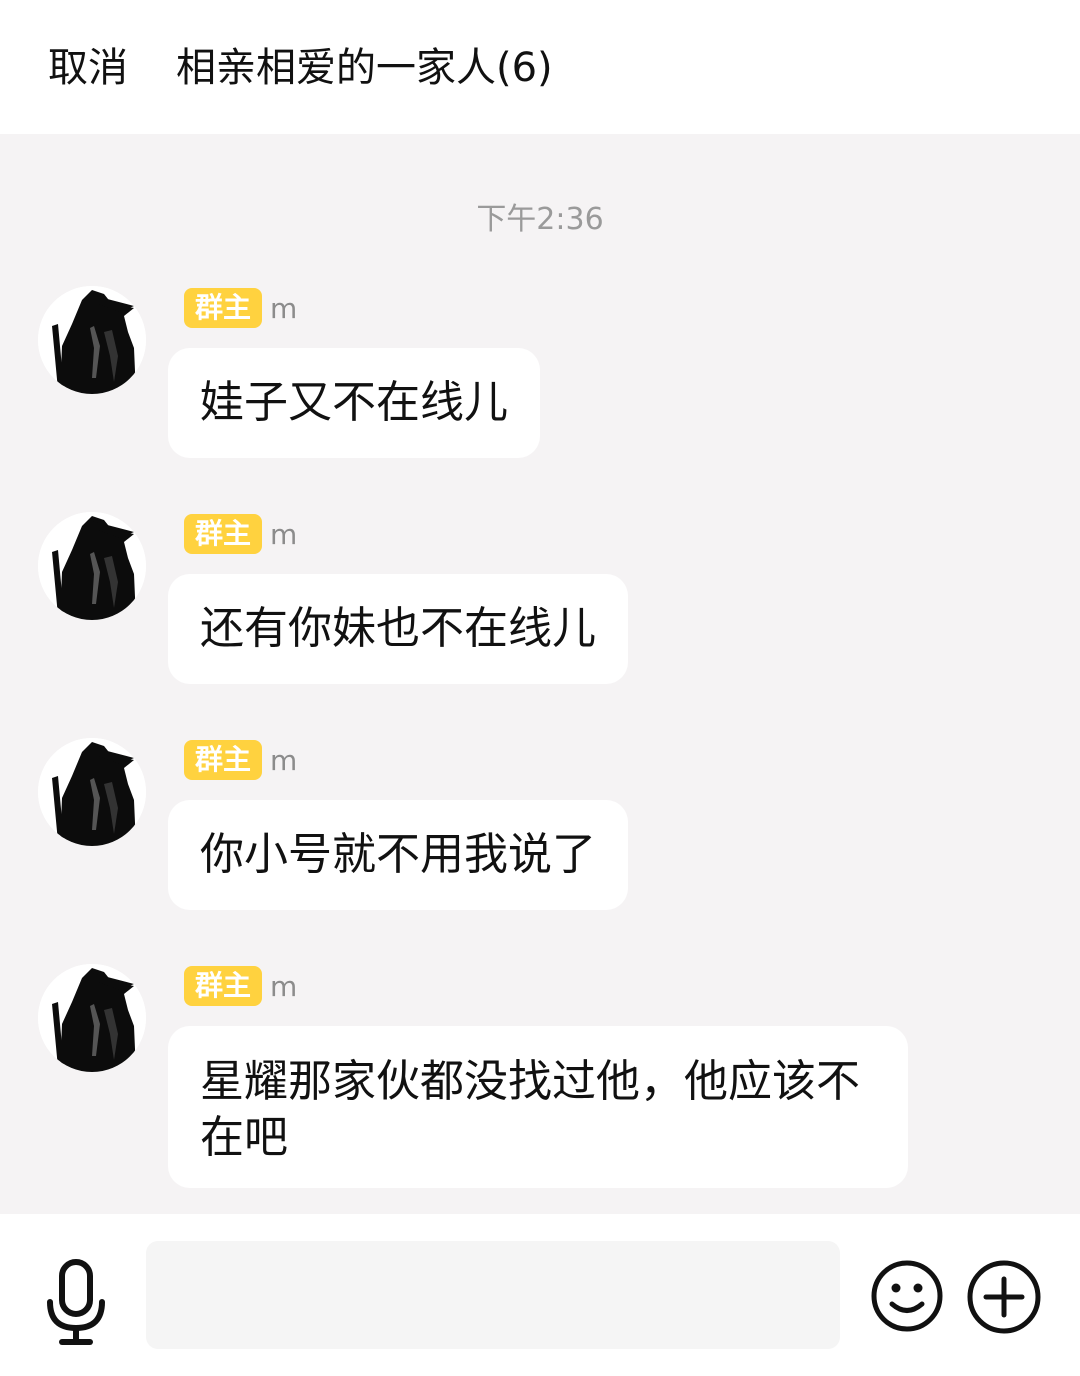 This screenshot has height=1376, width=1080. What do you see at coordinates (364, 68) in the screenshot?
I see `chat-title: 相亲相爱的一家人(6)` at bounding box center [364, 68].